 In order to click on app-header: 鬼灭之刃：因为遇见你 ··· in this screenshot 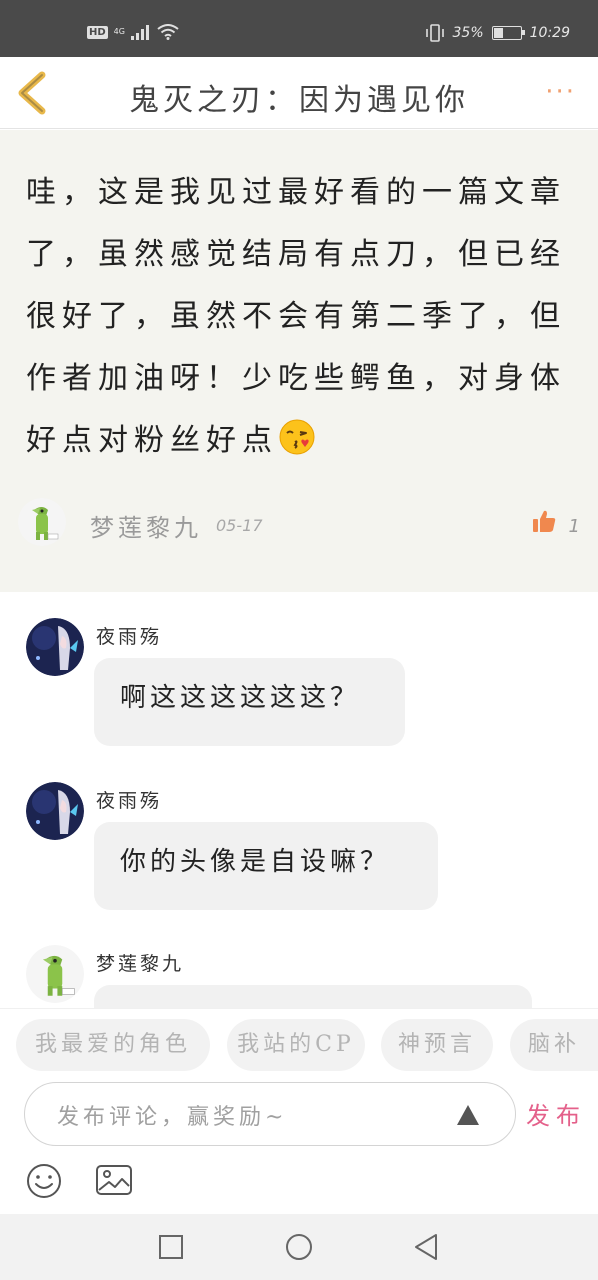, I will do `click(299, 93)`.